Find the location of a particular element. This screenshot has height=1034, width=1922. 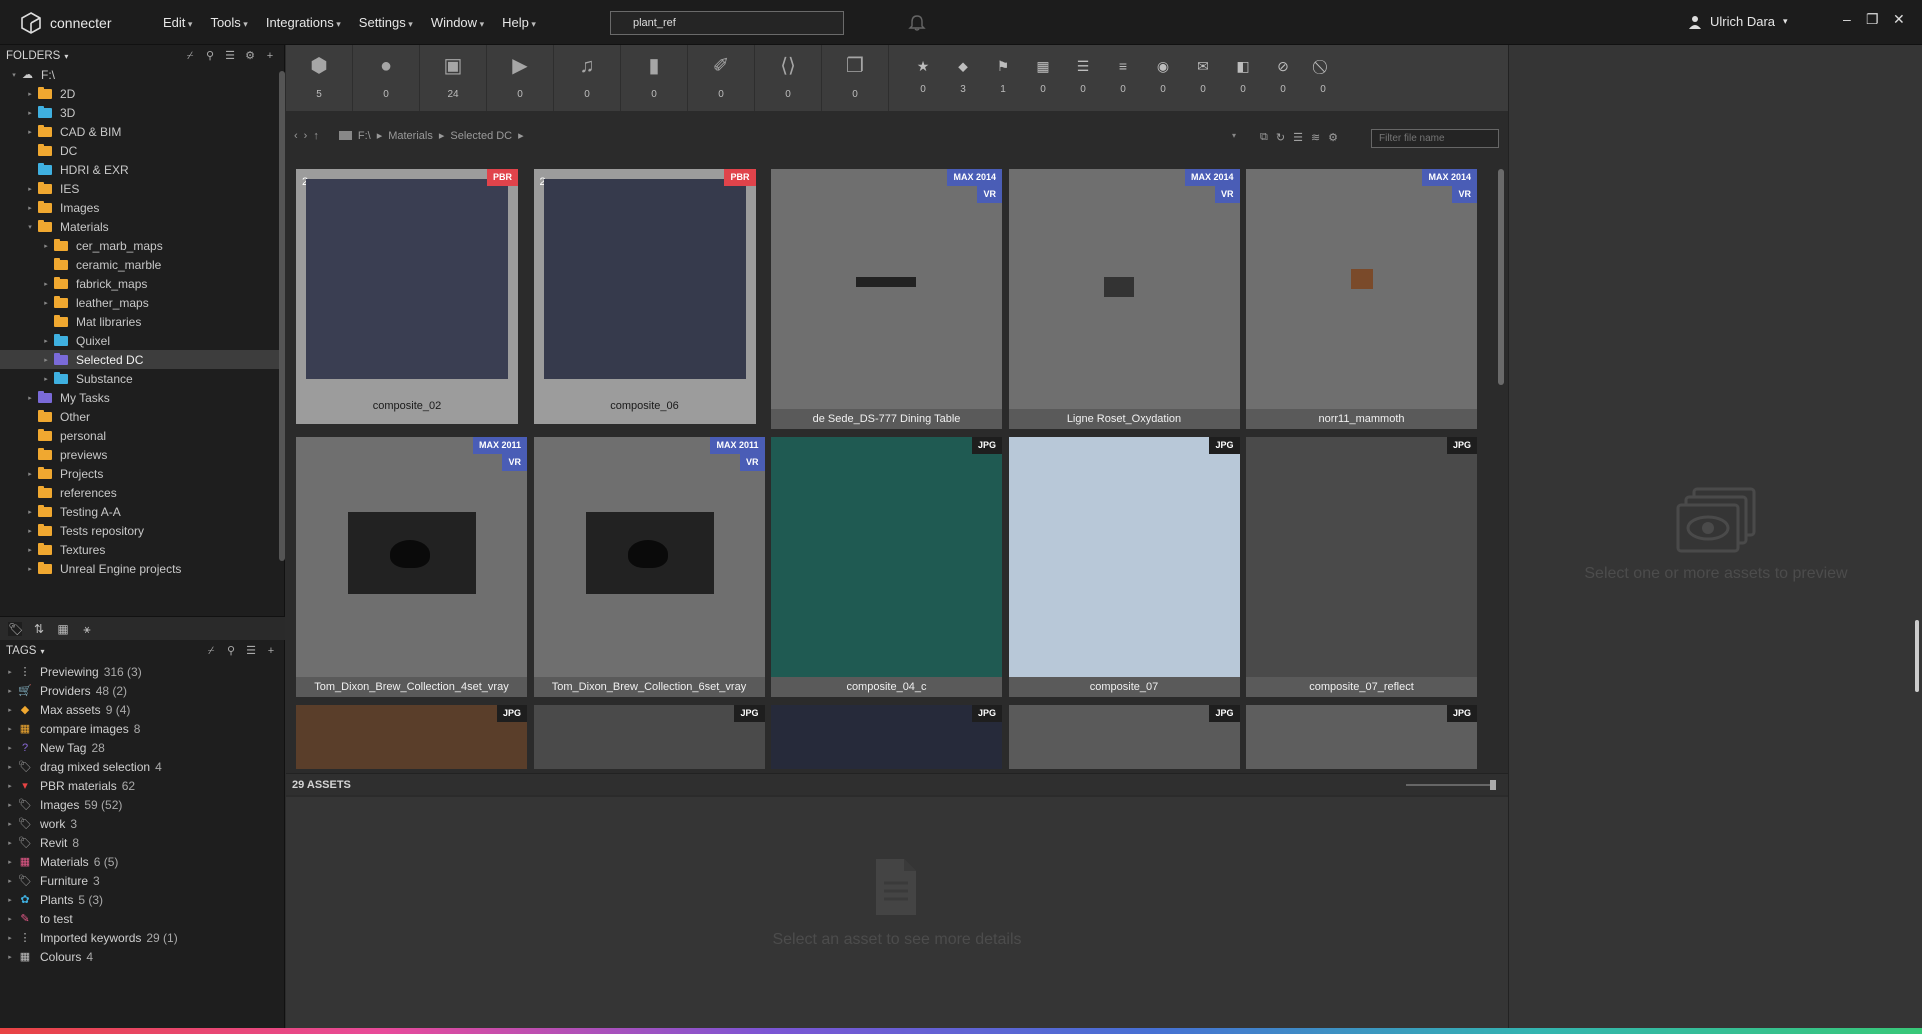

folder-item: ▸ 2D is located at coordinates (142, 93).